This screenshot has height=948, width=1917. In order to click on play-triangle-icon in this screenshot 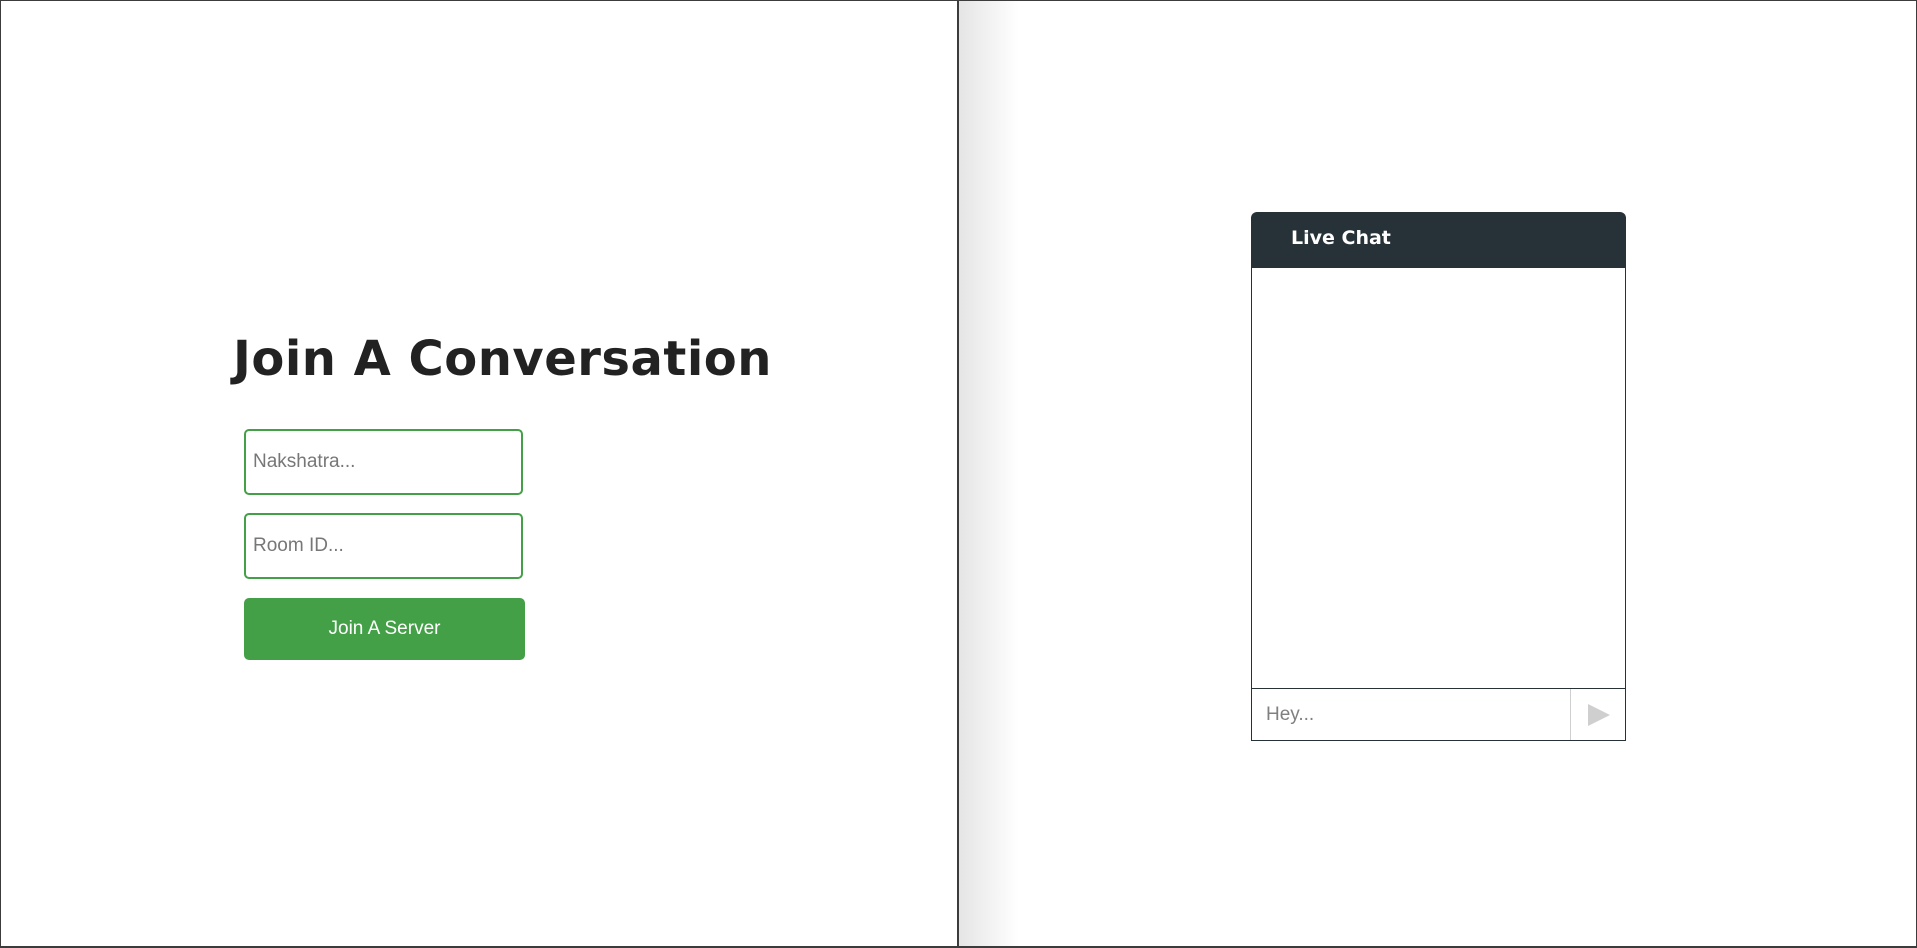, I will do `click(1599, 715)`.